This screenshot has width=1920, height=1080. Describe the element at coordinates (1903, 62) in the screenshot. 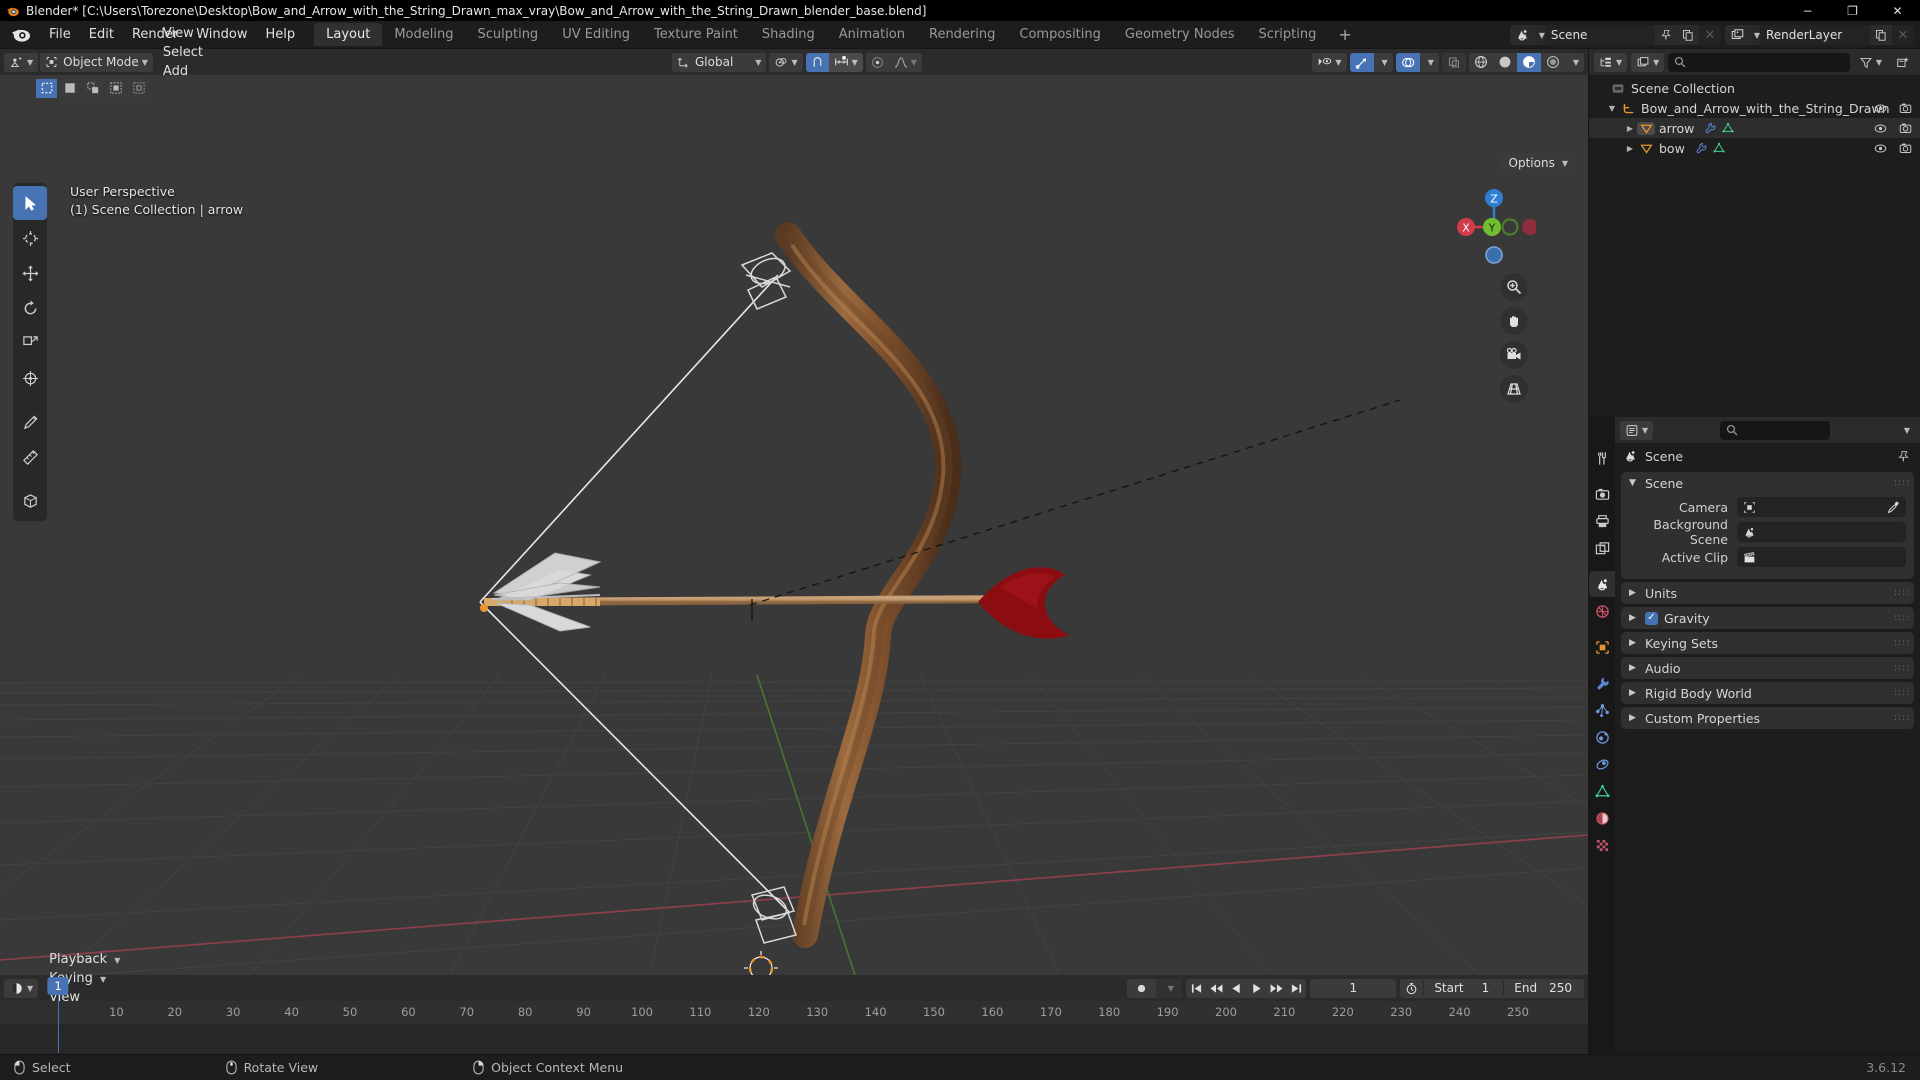

I see `new-collection-icon` at that location.